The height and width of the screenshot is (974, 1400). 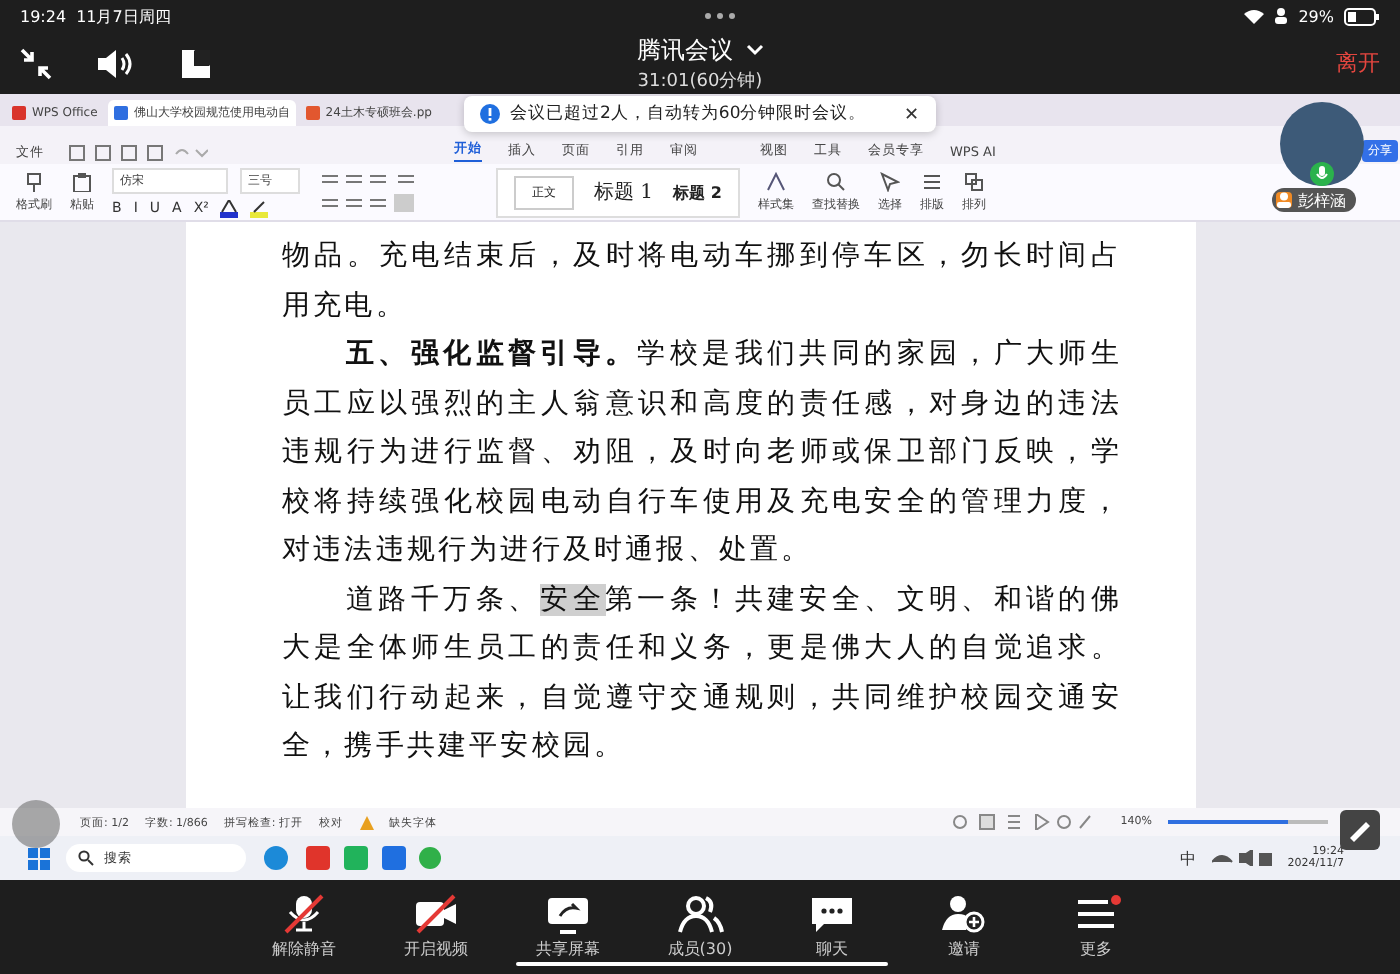 I want to click on battery-percent: 29%, so click(x=1316, y=16).